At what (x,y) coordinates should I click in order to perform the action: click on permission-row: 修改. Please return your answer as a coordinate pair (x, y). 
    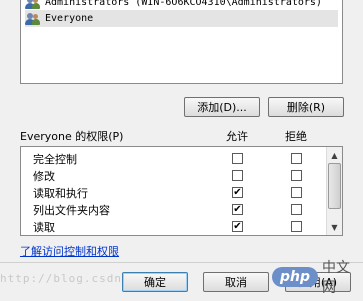
    Looking at the image, I should click on (174, 175).